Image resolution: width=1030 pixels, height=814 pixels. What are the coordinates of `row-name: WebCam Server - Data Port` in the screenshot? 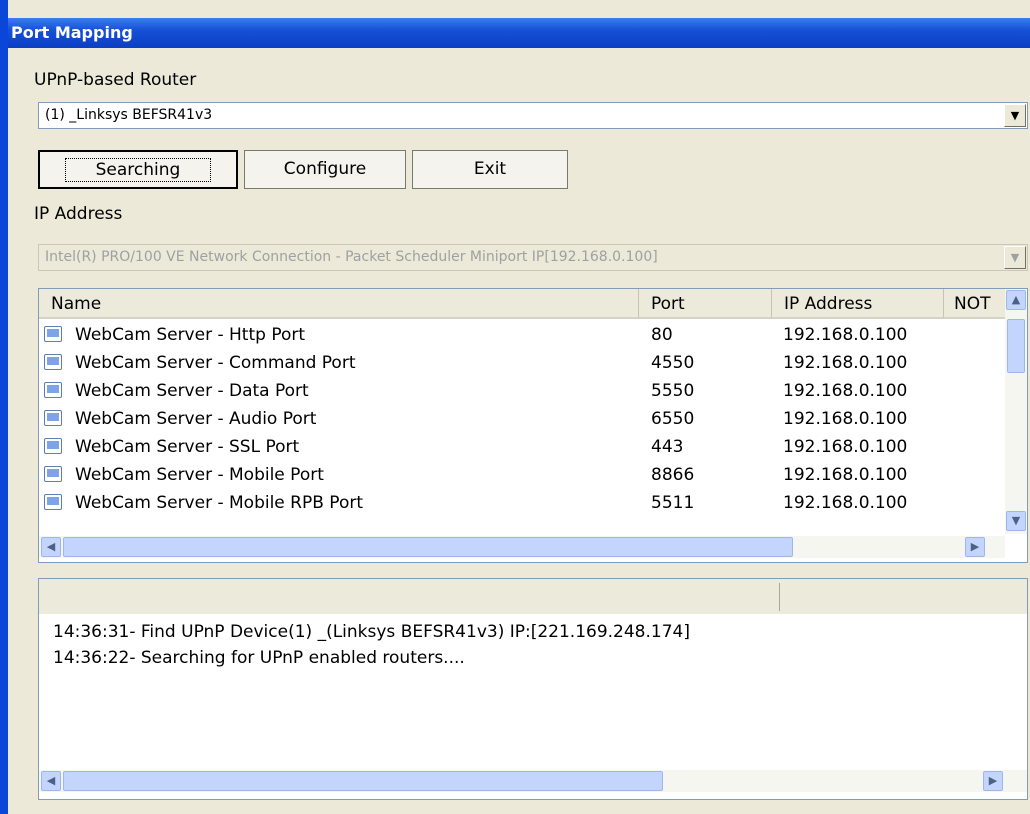 It's located at (192, 391).